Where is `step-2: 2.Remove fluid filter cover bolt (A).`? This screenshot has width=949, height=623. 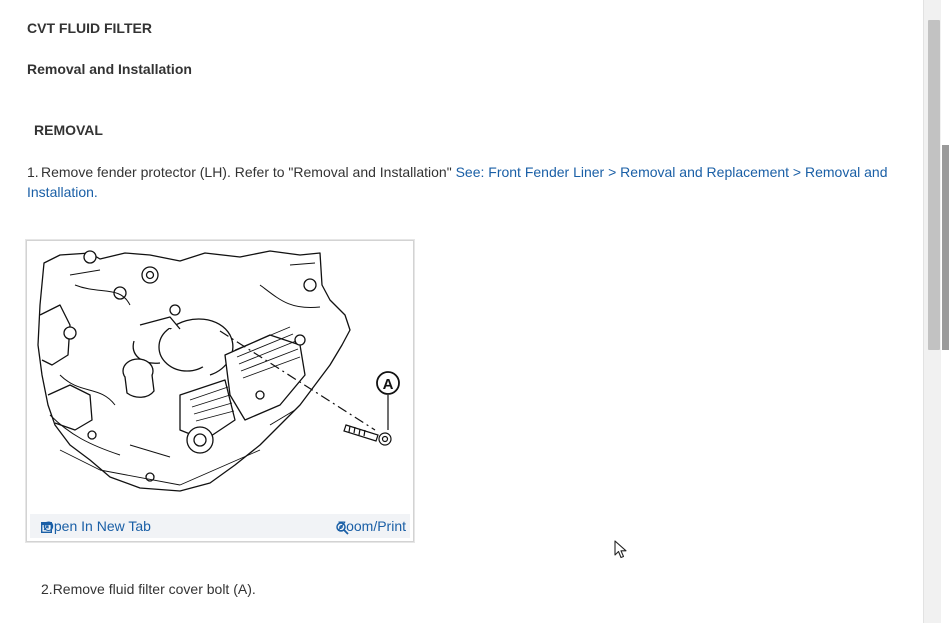 step-2: 2.Remove fluid filter cover bolt (A). is located at coordinates (148, 589).